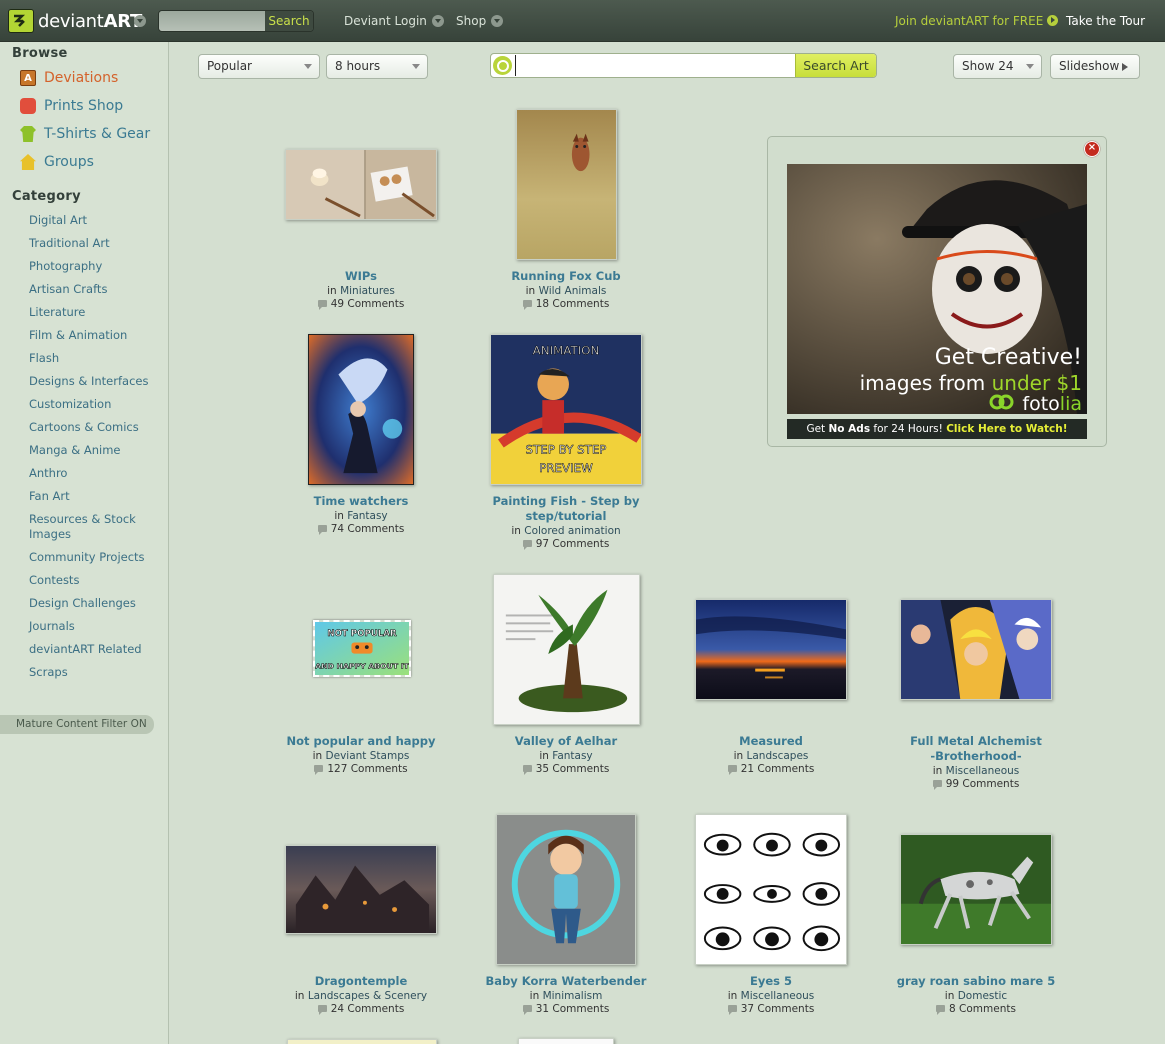 The image size is (1165, 1044). What do you see at coordinates (58, 220) in the screenshot?
I see `category-link: Digital Art` at bounding box center [58, 220].